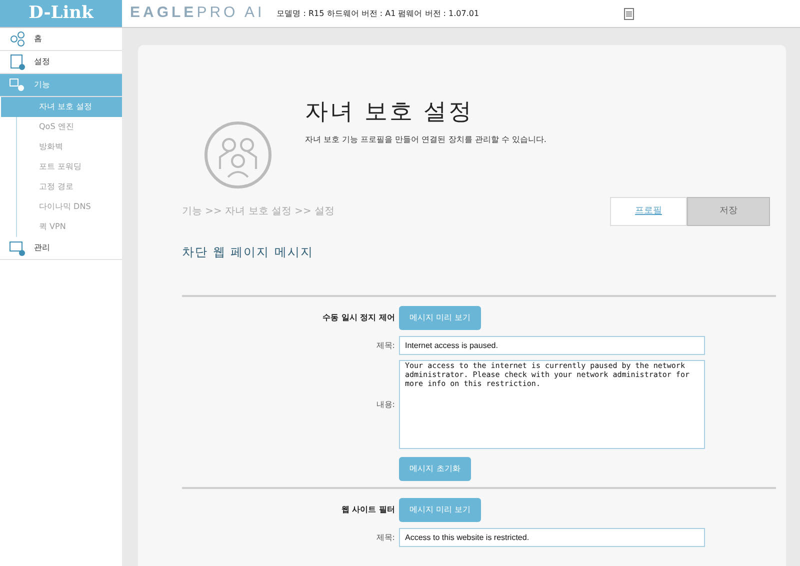 The width and height of the screenshot is (800, 566). I want to click on submenu-item: 포트 포워딩, so click(69, 167).